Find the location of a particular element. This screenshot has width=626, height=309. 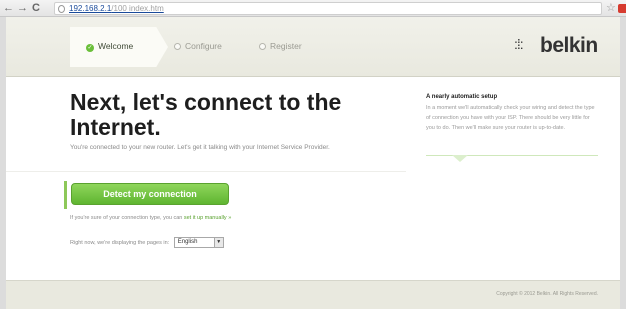

url-text: 192.168.2.1/100 index.htm is located at coordinates (116, 8).